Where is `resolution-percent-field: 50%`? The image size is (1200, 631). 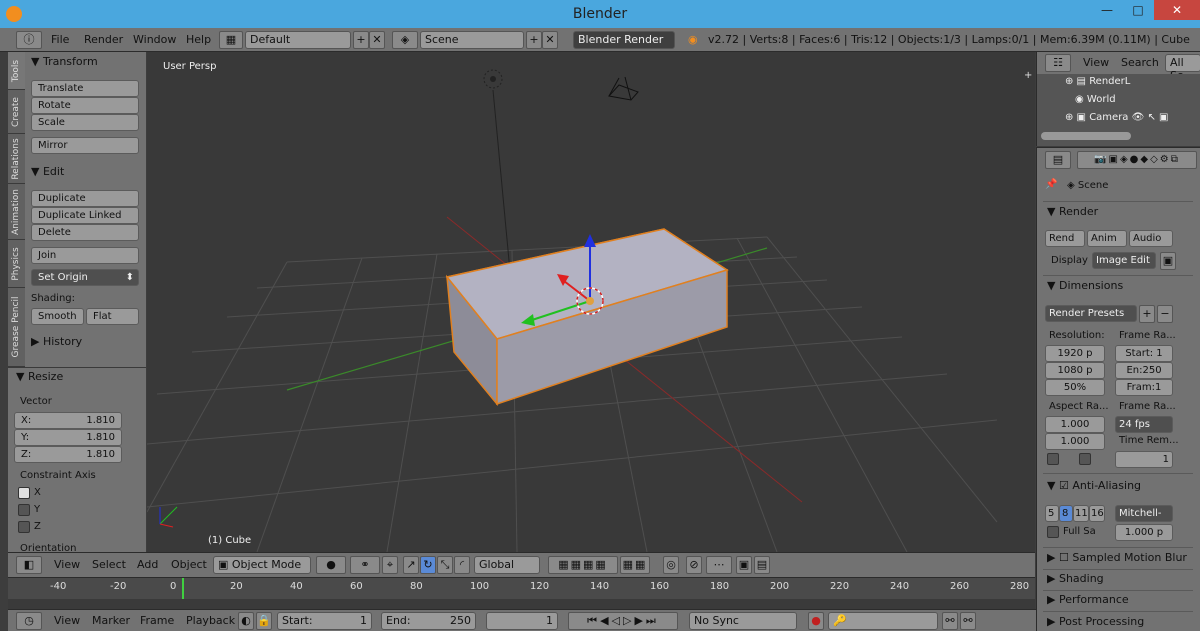
resolution-percent-field: 50% is located at coordinates (1075, 387).